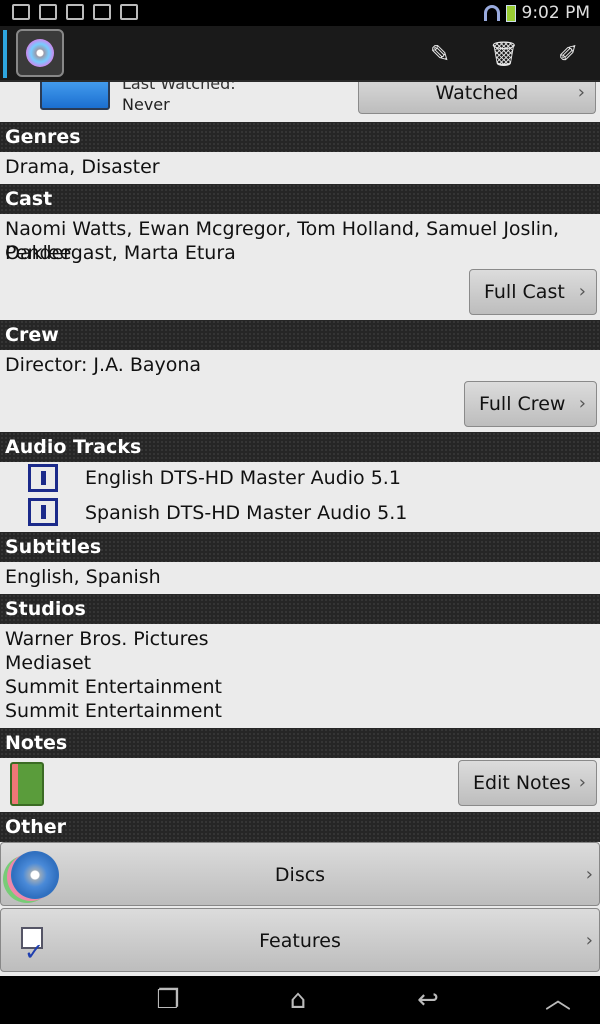  What do you see at coordinates (556, 13) in the screenshot?
I see `status-time: 9:02 PM` at bounding box center [556, 13].